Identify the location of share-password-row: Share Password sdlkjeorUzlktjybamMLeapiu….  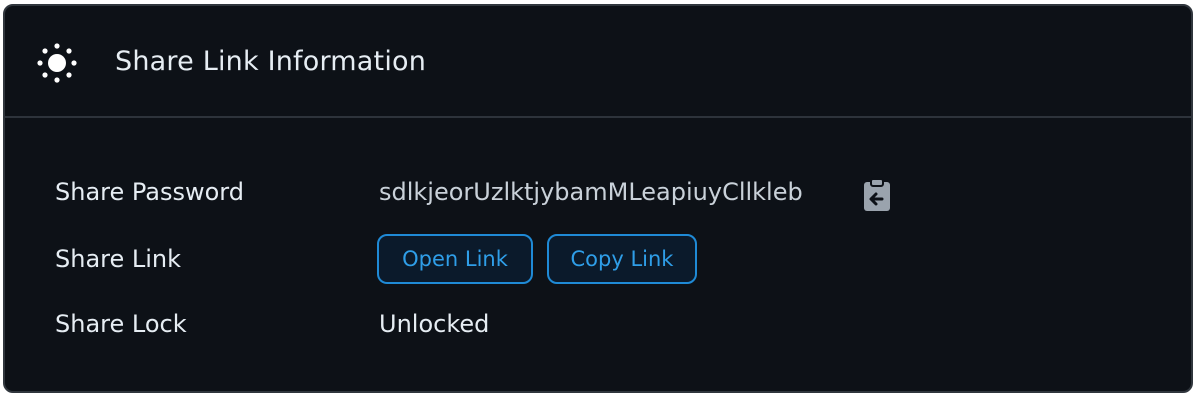
(598, 199).